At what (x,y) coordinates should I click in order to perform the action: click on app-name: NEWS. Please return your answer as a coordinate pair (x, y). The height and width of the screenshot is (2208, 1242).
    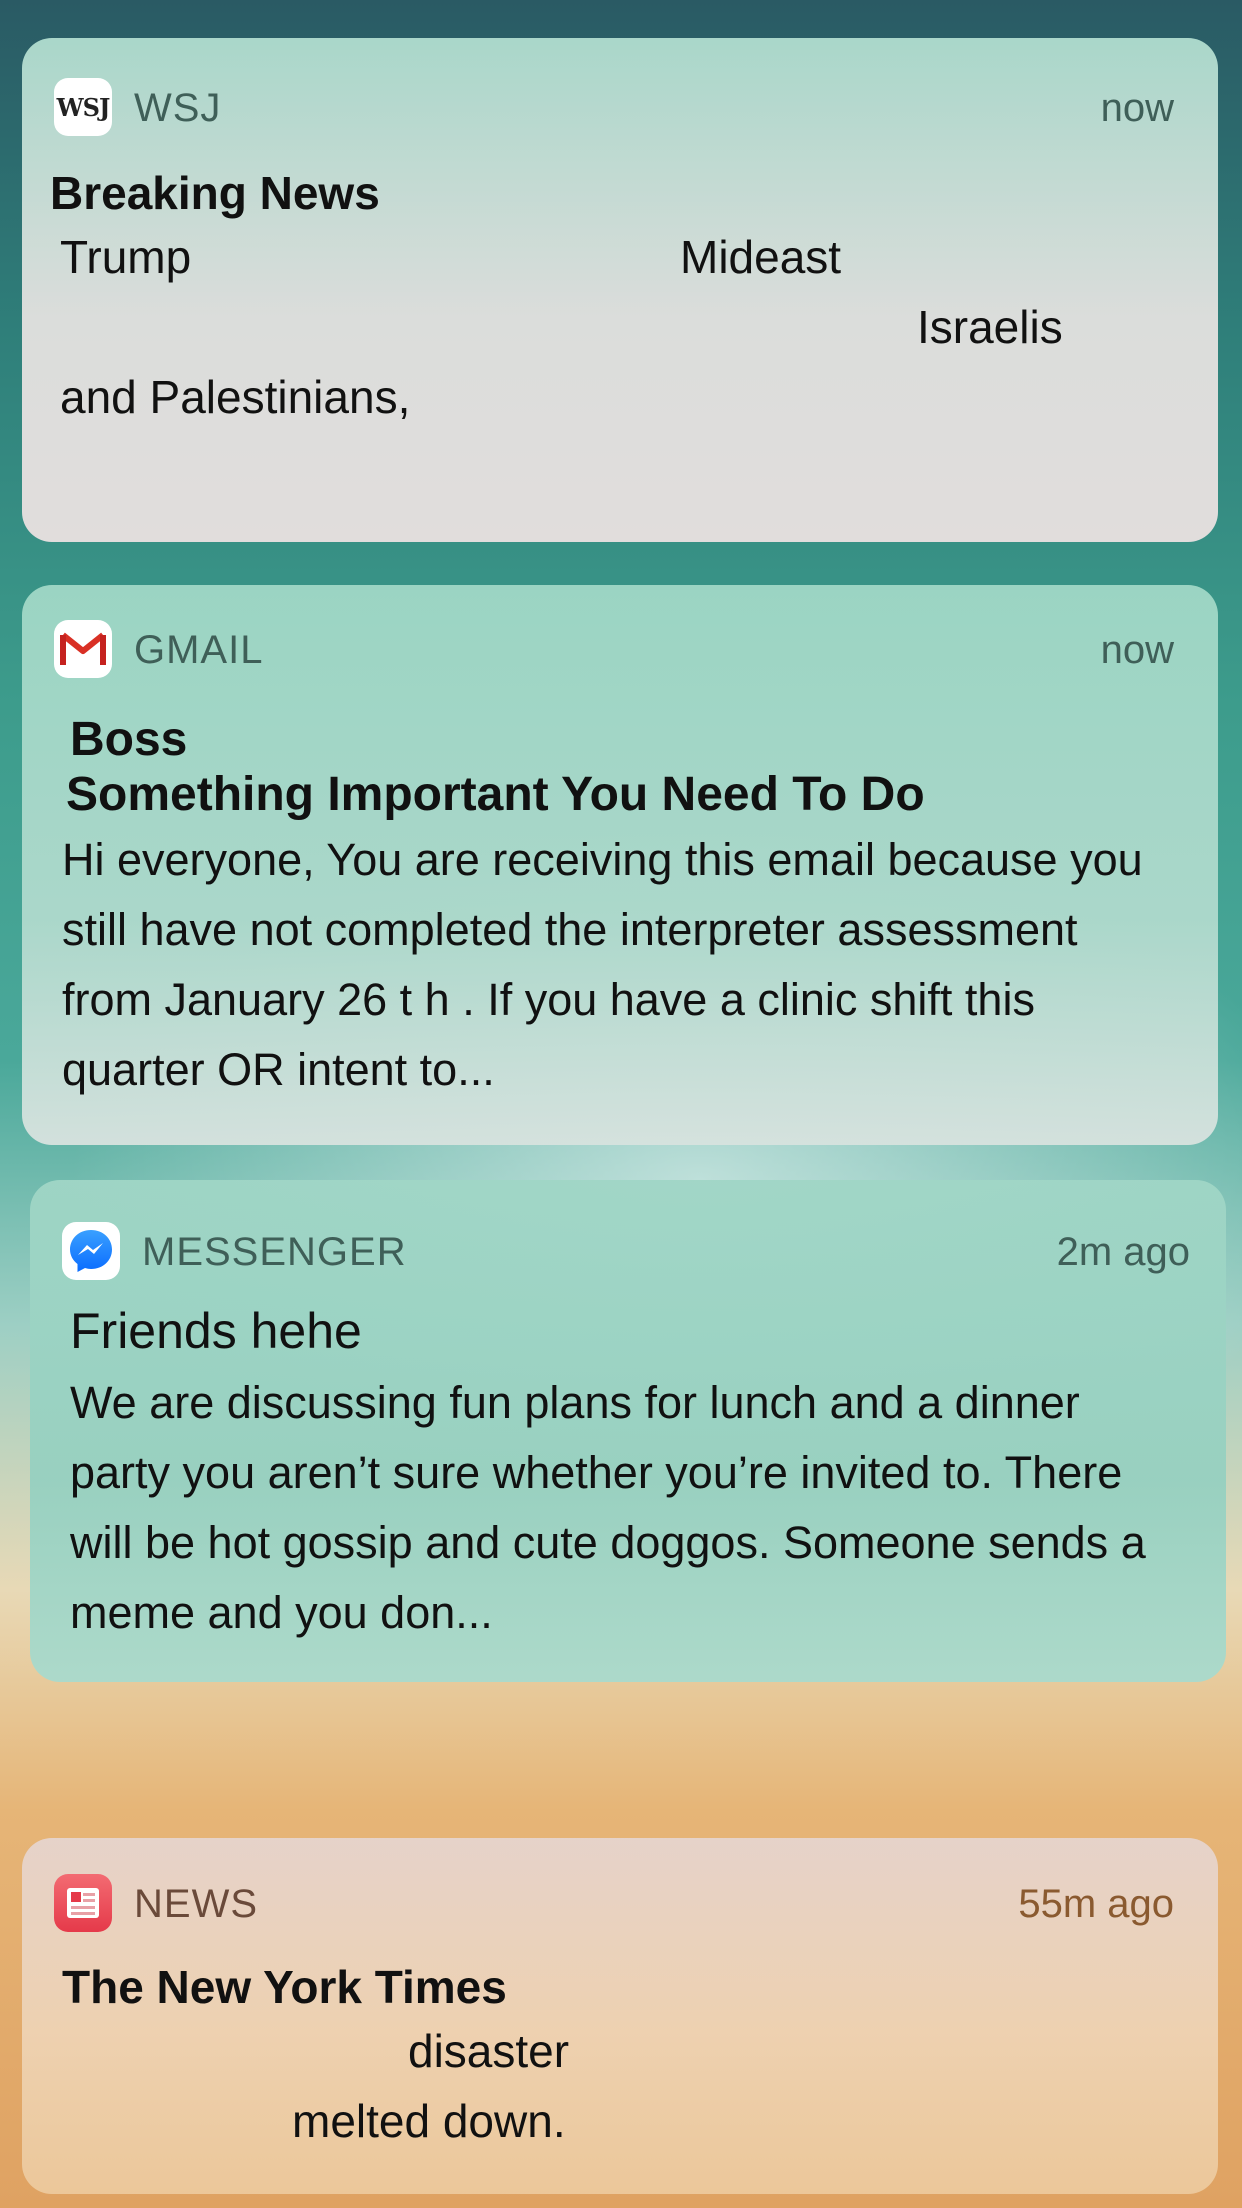
    Looking at the image, I should click on (196, 1904).